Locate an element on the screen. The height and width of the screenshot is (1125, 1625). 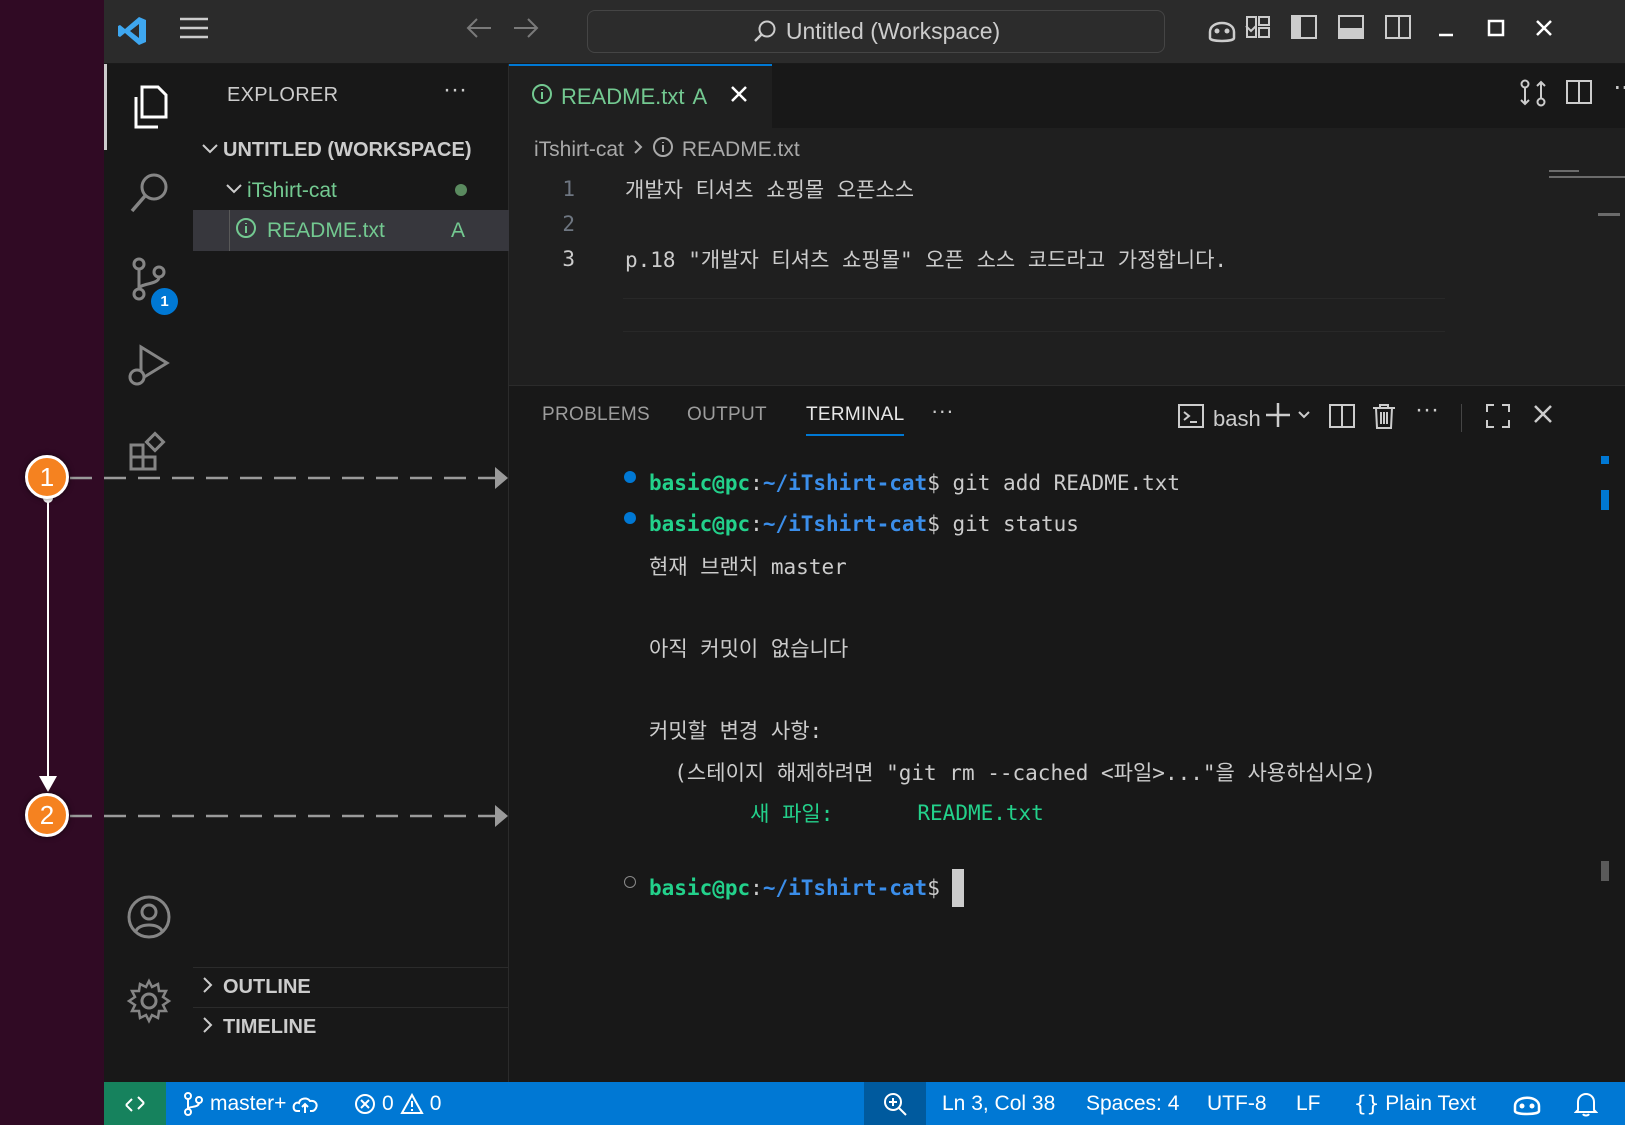
close-icon is located at coordinates (739, 97).